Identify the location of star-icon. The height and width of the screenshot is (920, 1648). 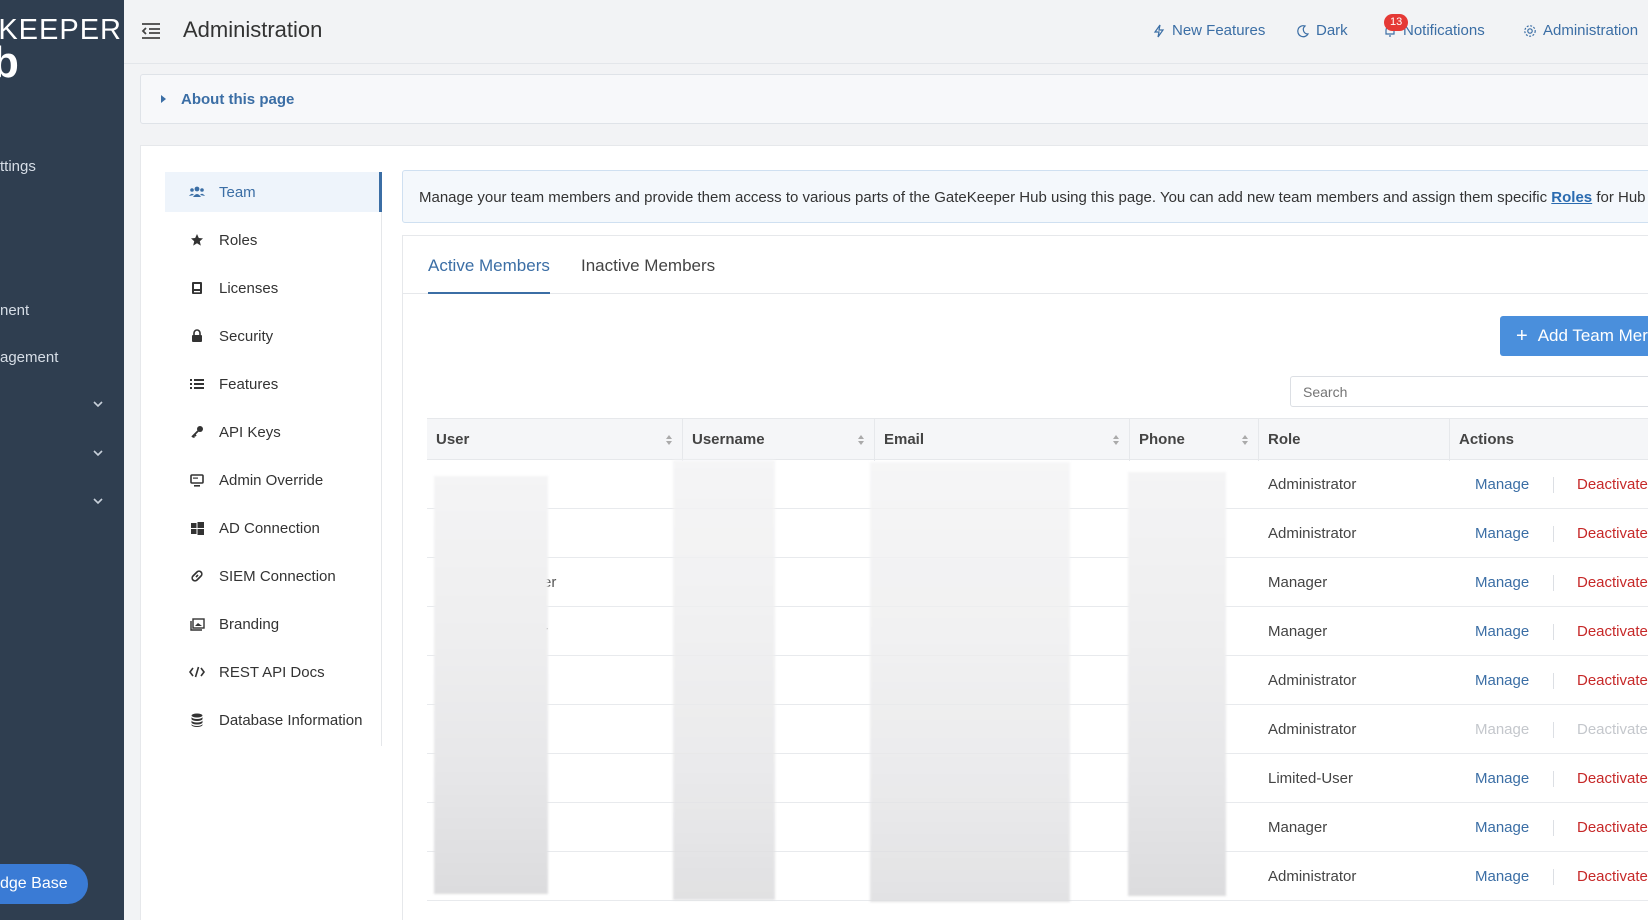
(197, 240).